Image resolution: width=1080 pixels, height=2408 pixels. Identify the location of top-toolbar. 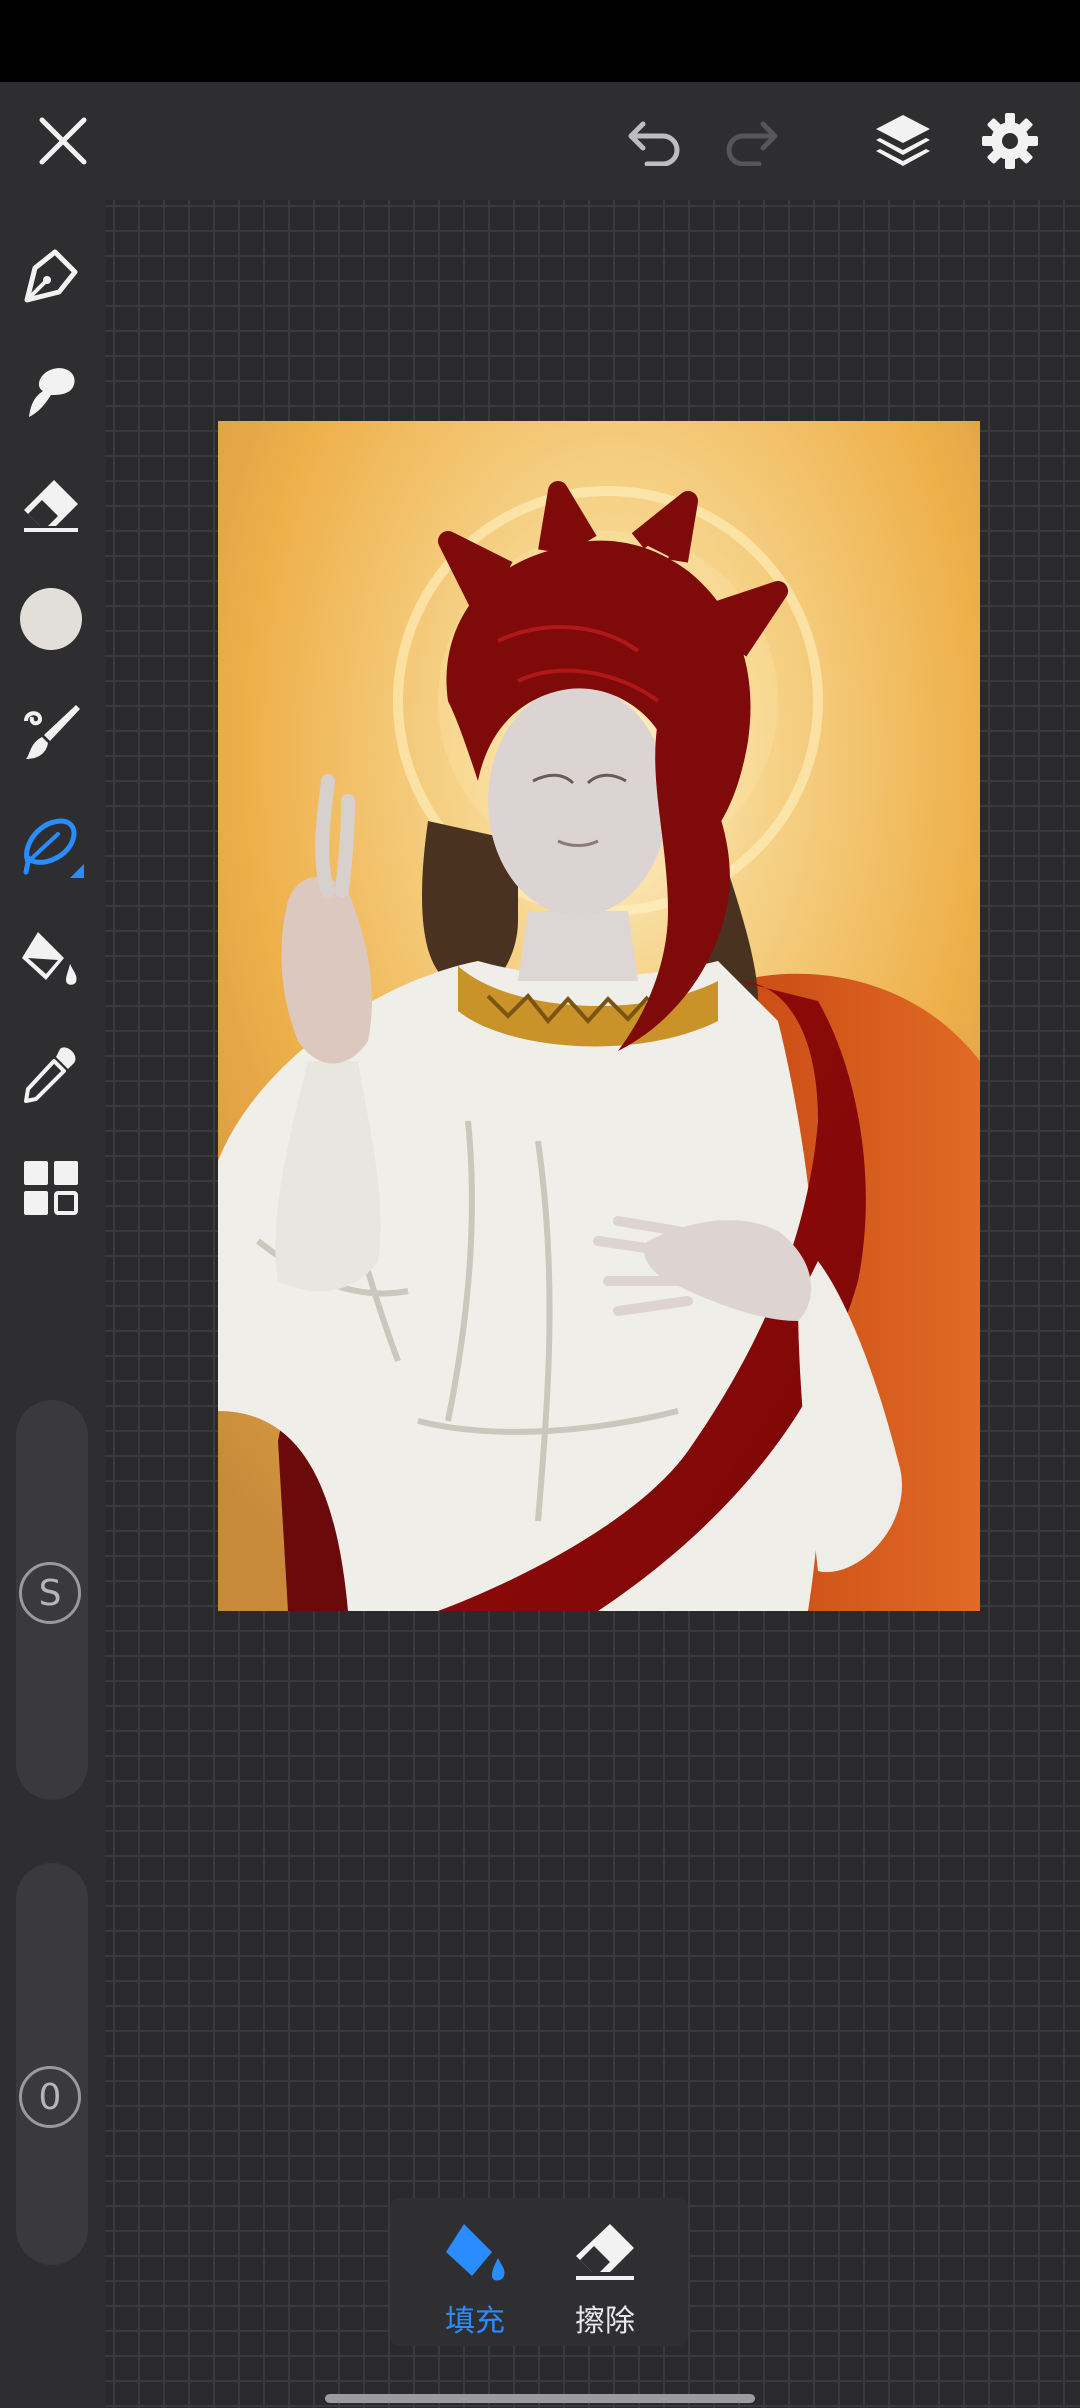
(540, 141).